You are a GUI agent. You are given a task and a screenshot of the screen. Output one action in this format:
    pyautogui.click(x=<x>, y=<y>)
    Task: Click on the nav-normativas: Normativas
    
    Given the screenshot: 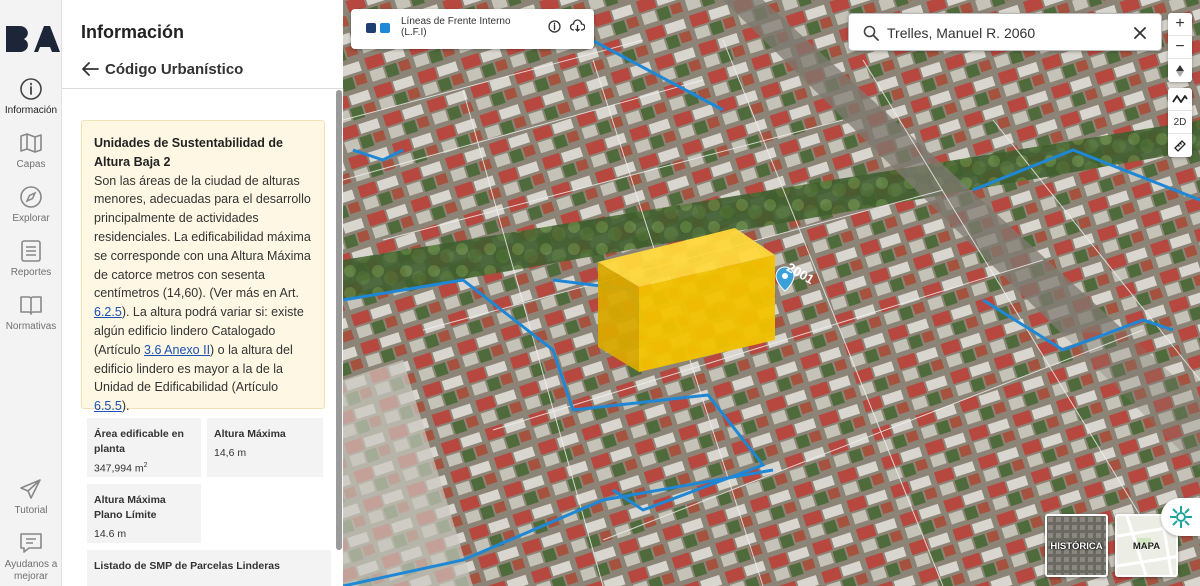 What is the action you would take?
    pyautogui.click(x=31, y=312)
    